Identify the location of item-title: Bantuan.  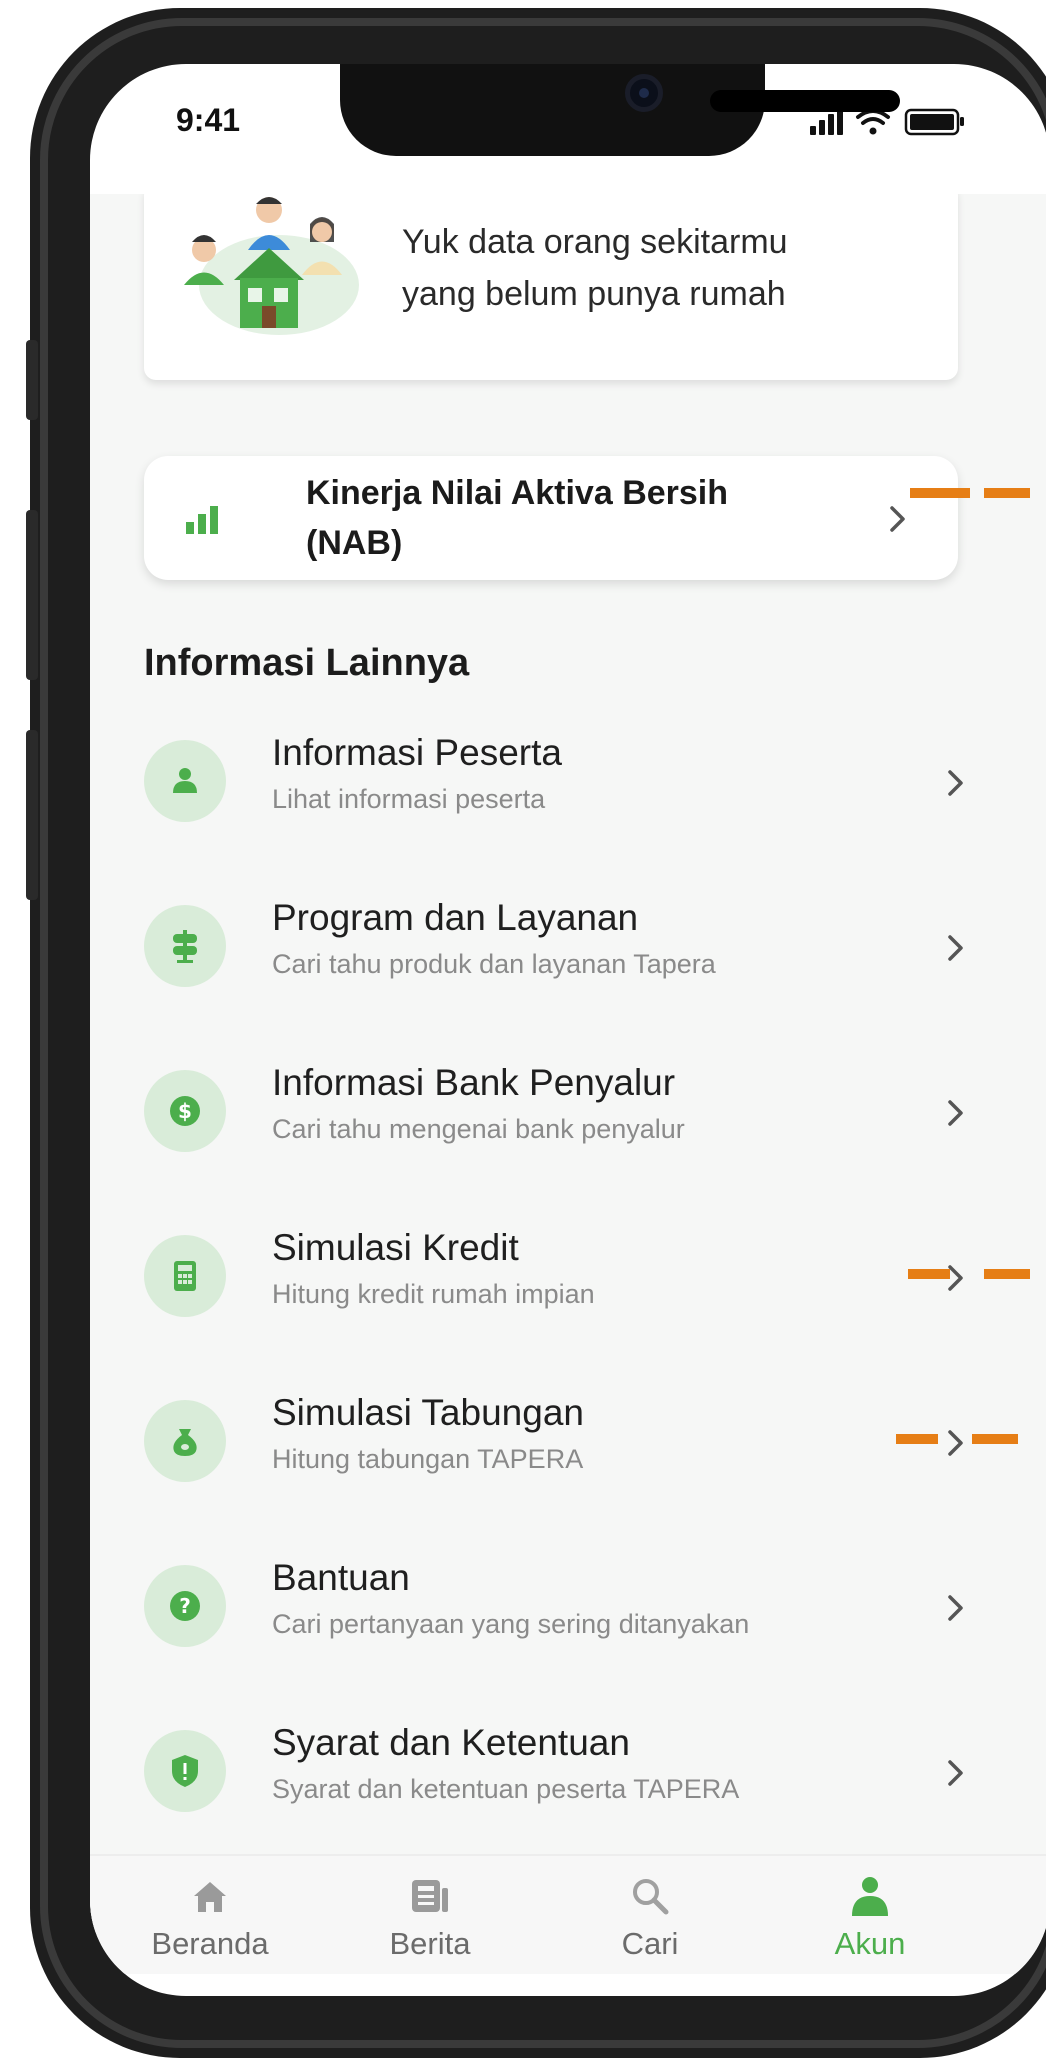
(341, 1577).